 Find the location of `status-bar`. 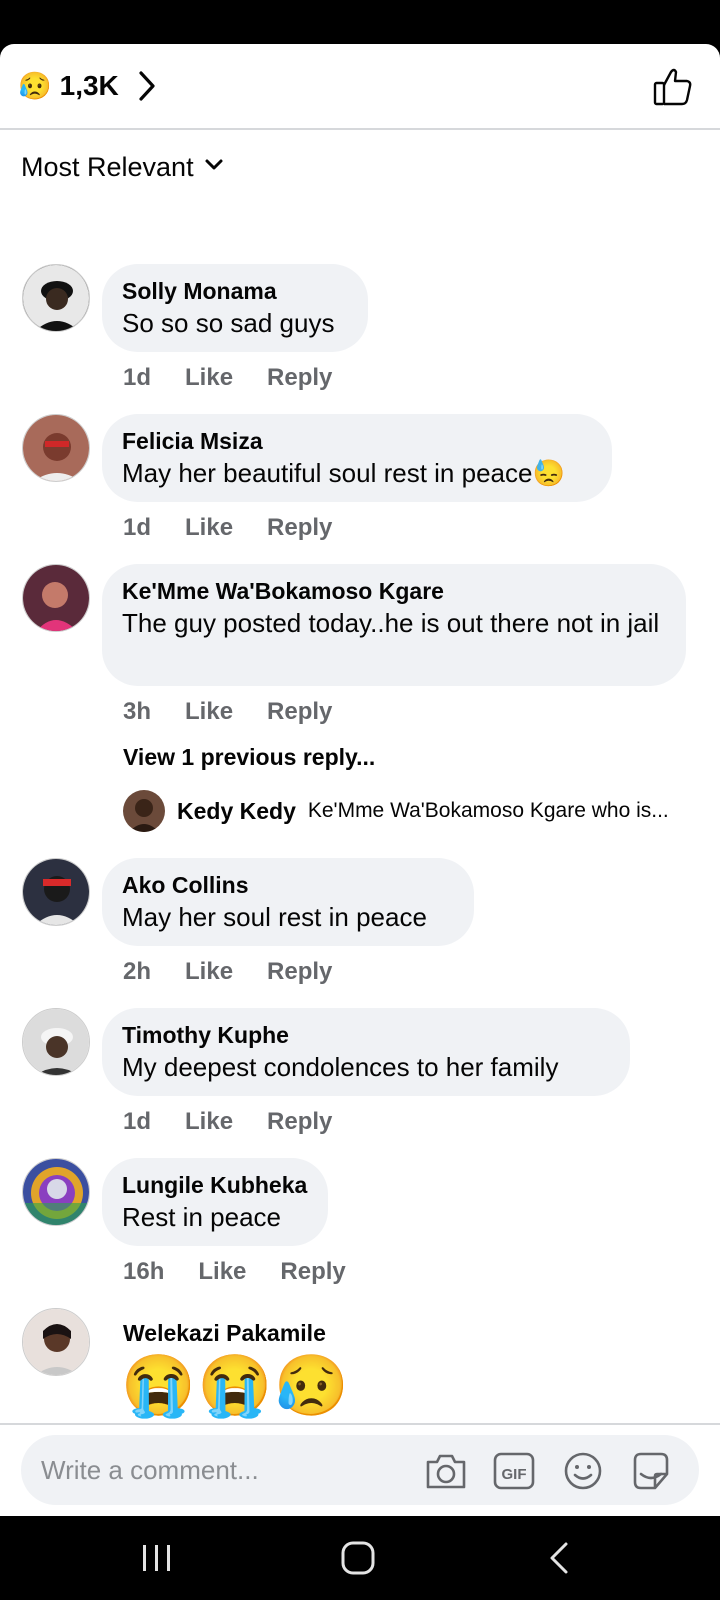

status-bar is located at coordinates (360, 22).